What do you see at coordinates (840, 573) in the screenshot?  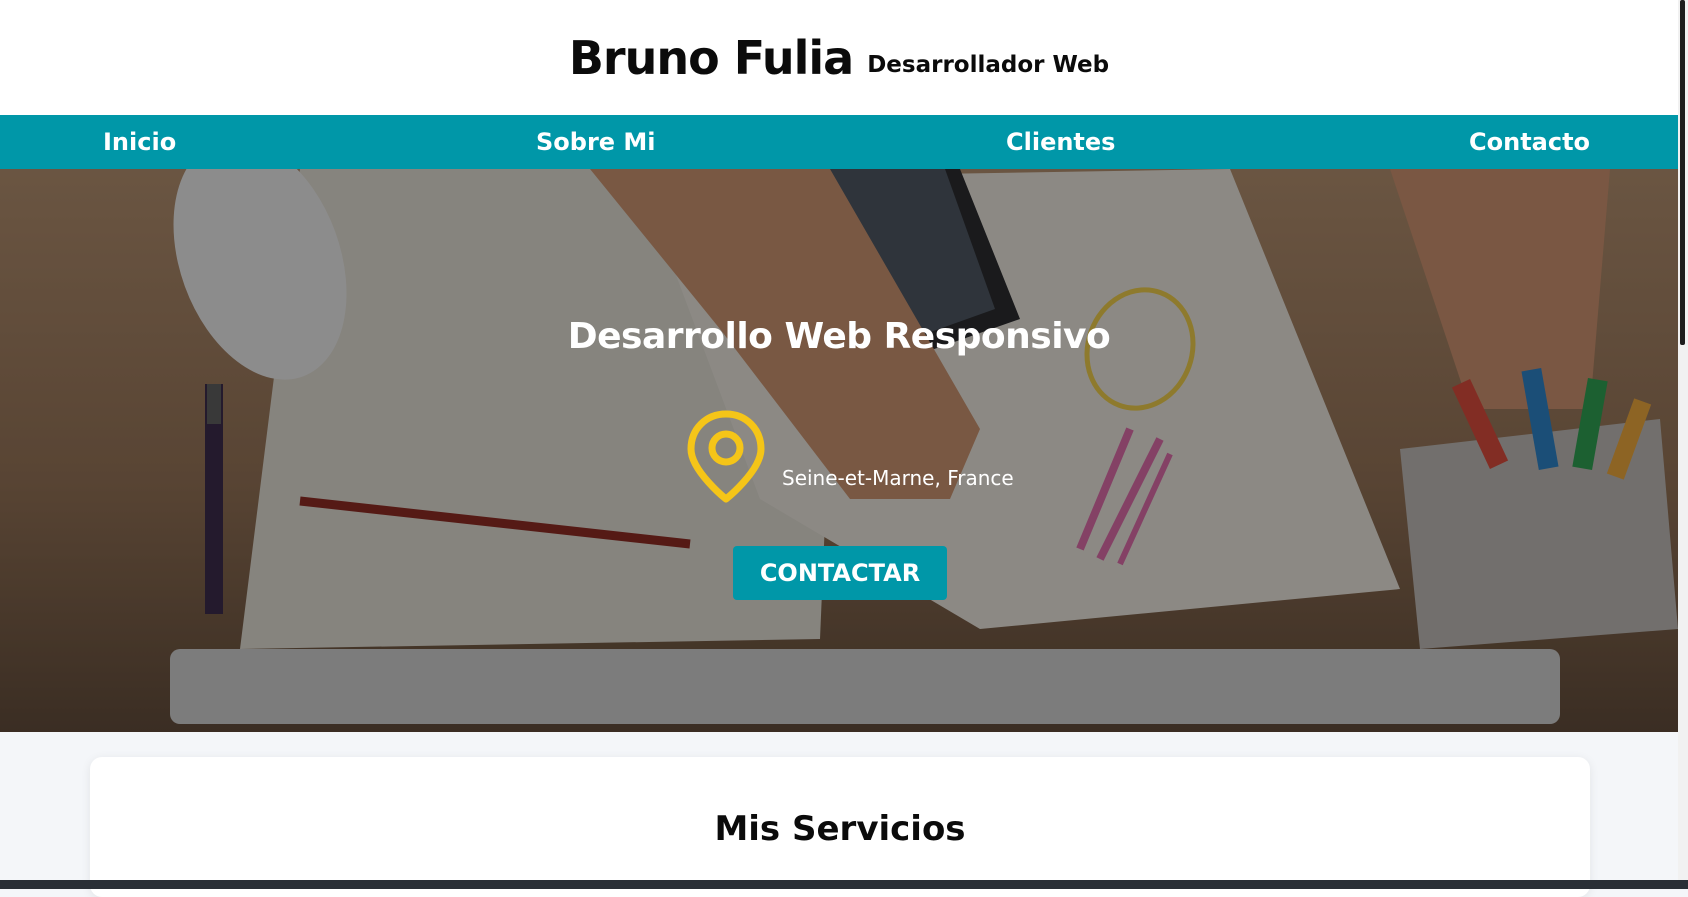 I see `contactar-button: CONTACTAR` at bounding box center [840, 573].